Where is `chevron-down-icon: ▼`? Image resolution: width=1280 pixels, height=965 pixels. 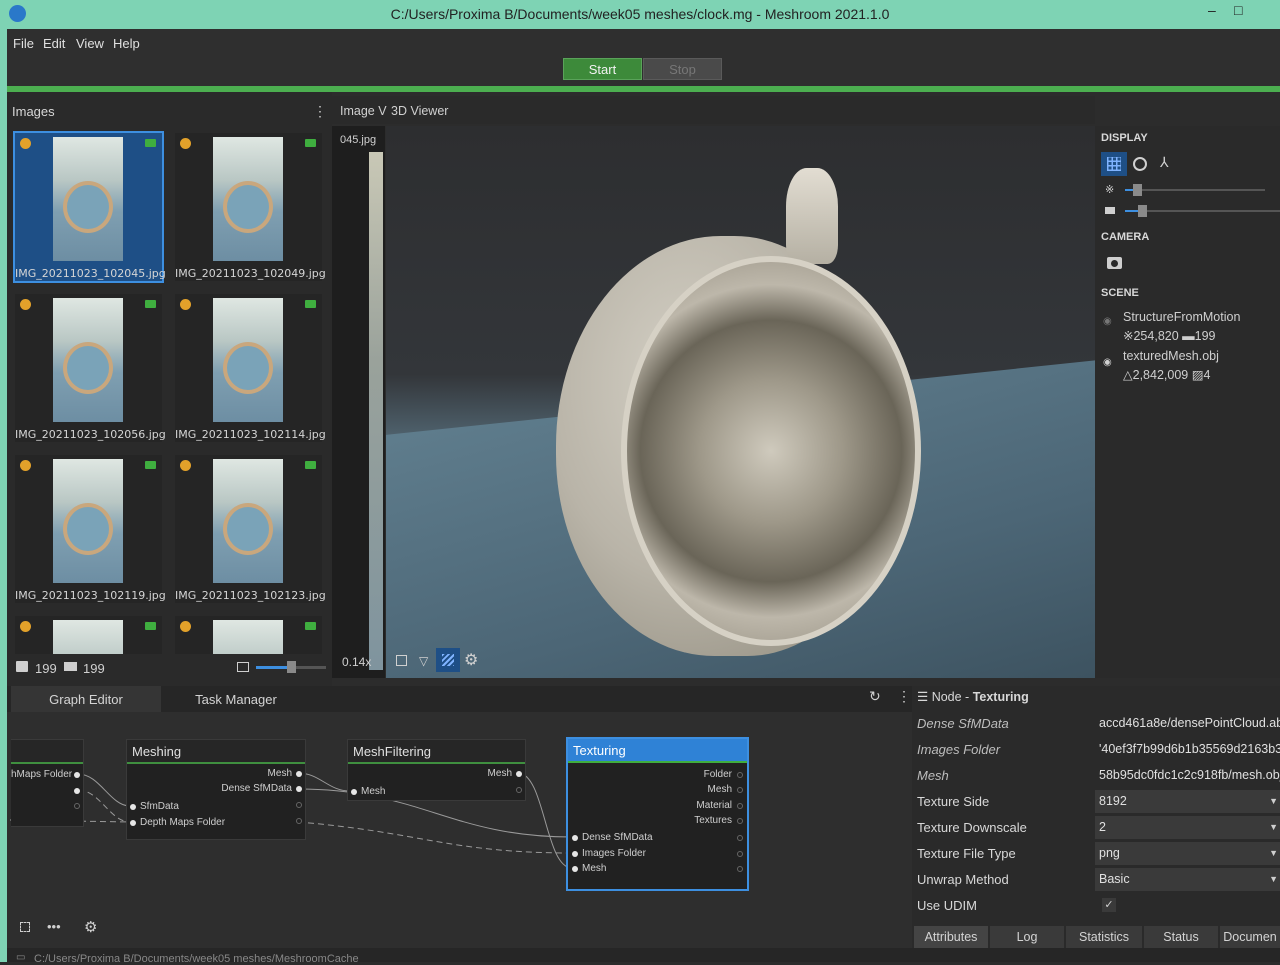
chevron-down-icon: ▼ is located at coordinates (1273, 879).